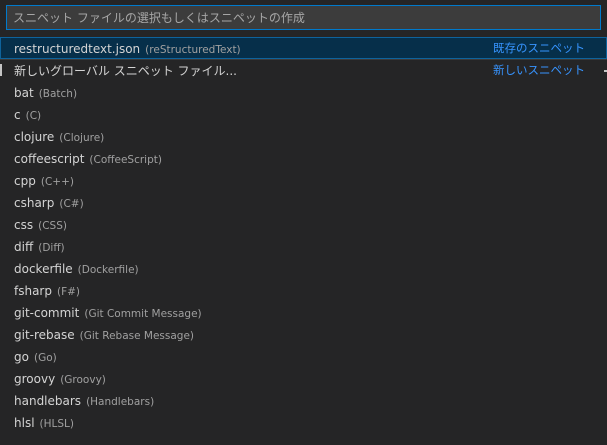 The width and height of the screenshot is (607, 445). What do you see at coordinates (21, 357) in the screenshot?
I see `item-label: go` at bounding box center [21, 357].